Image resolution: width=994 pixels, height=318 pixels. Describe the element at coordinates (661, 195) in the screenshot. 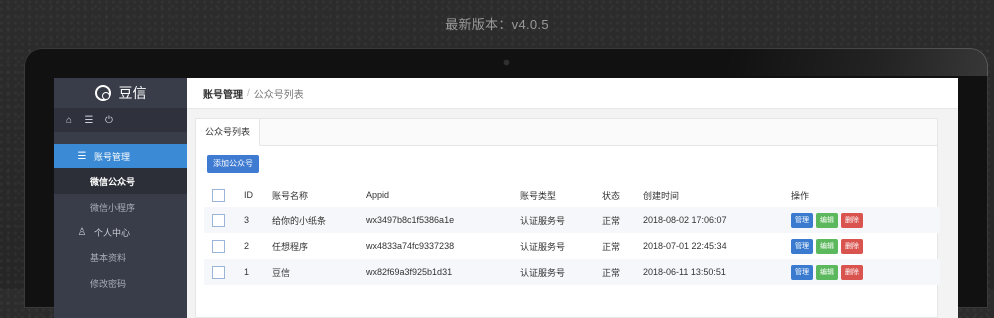

I see `column-header-created: 创建时间` at that location.